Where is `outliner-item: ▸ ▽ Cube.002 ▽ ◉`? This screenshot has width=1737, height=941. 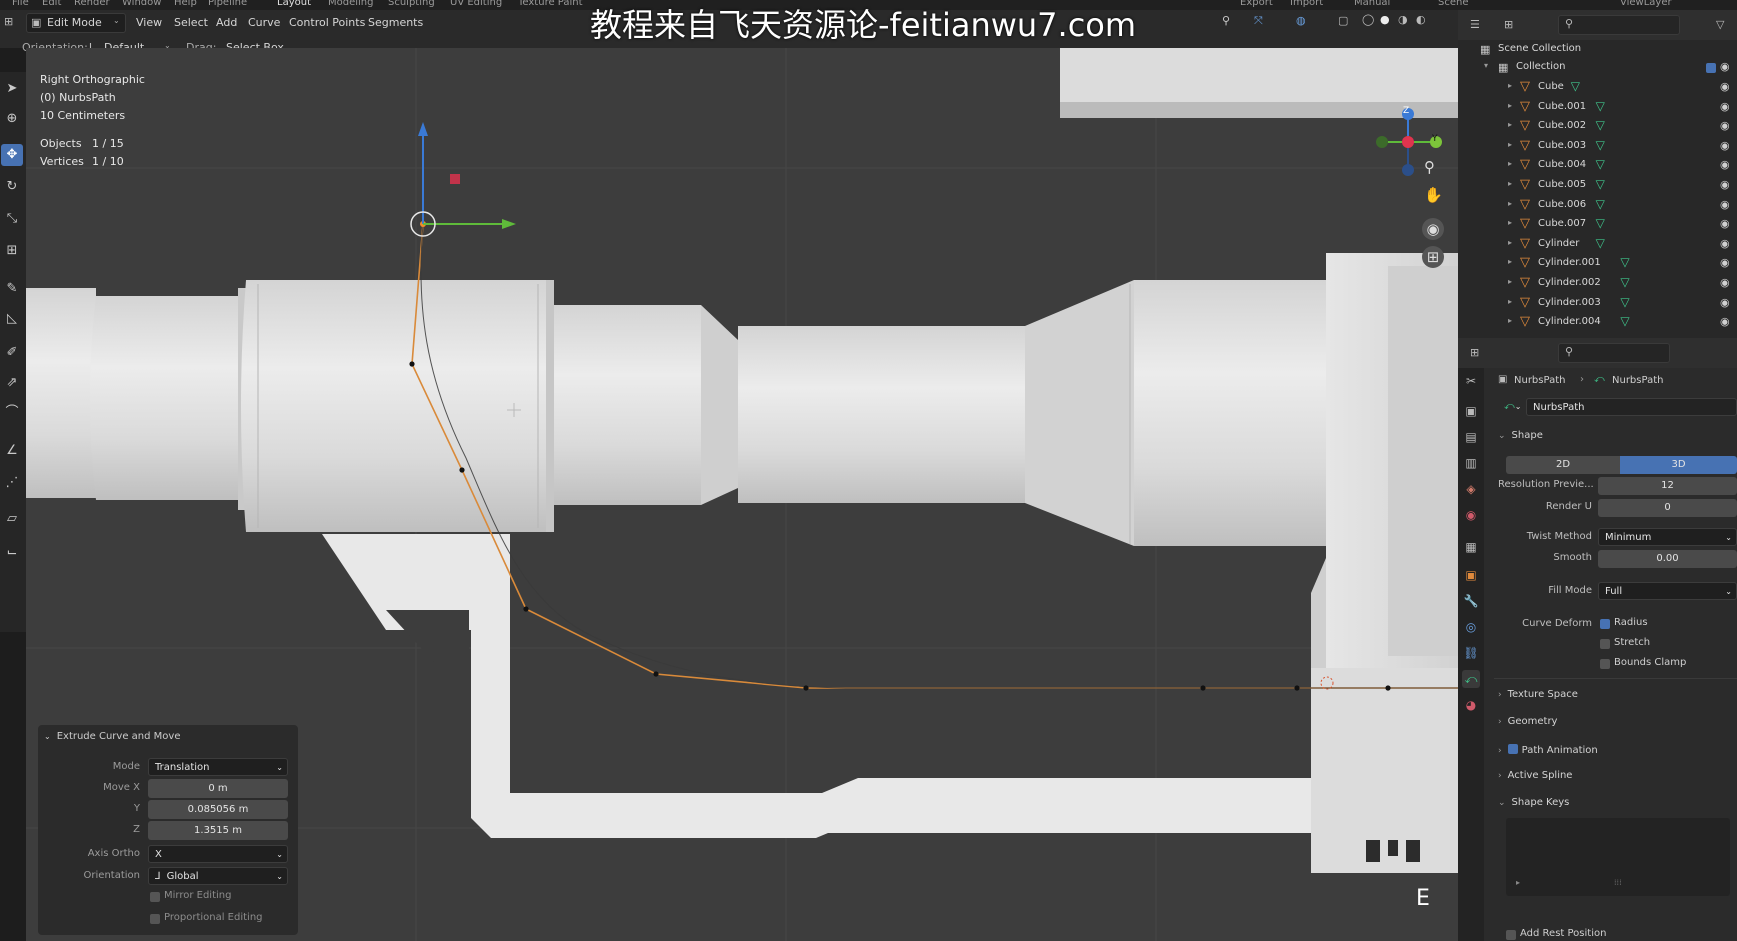 outliner-item: ▸ ▽ Cube.002 ▽ ◉ is located at coordinates (1597, 127).